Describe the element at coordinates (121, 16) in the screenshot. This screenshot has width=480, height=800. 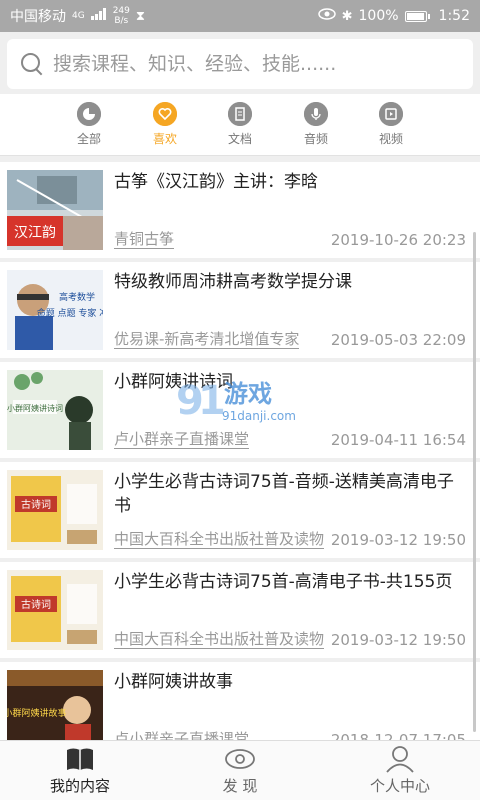
I see `net-speed: 249 B/s` at that location.